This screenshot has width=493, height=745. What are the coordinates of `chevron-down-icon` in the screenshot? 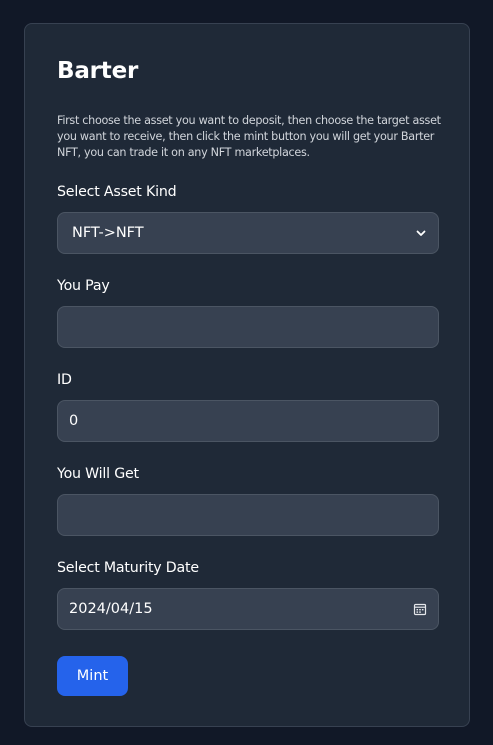 It's located at (421, 233).